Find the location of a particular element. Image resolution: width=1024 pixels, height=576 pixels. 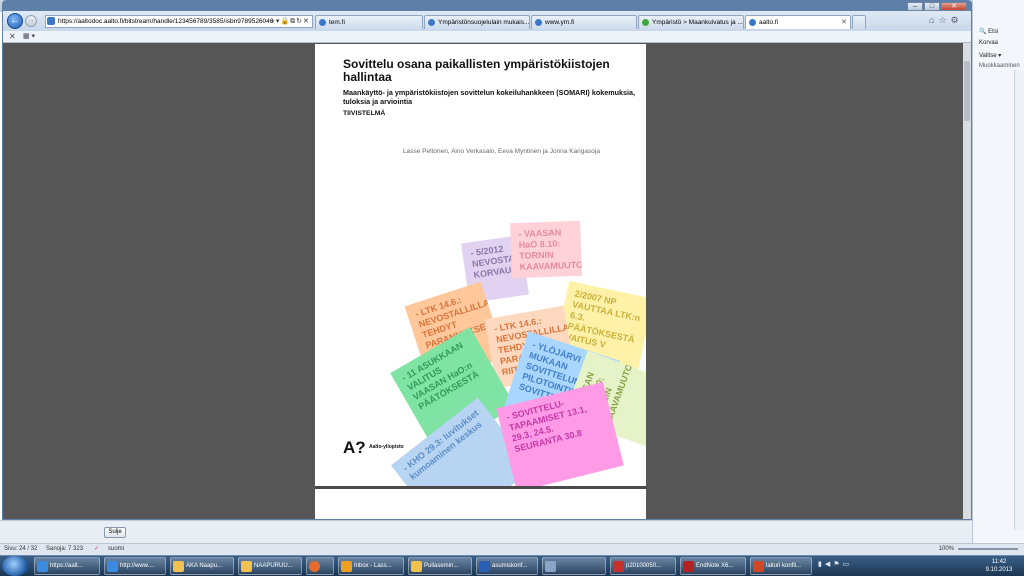

outlook-icon is located at coordinates (346, 566).